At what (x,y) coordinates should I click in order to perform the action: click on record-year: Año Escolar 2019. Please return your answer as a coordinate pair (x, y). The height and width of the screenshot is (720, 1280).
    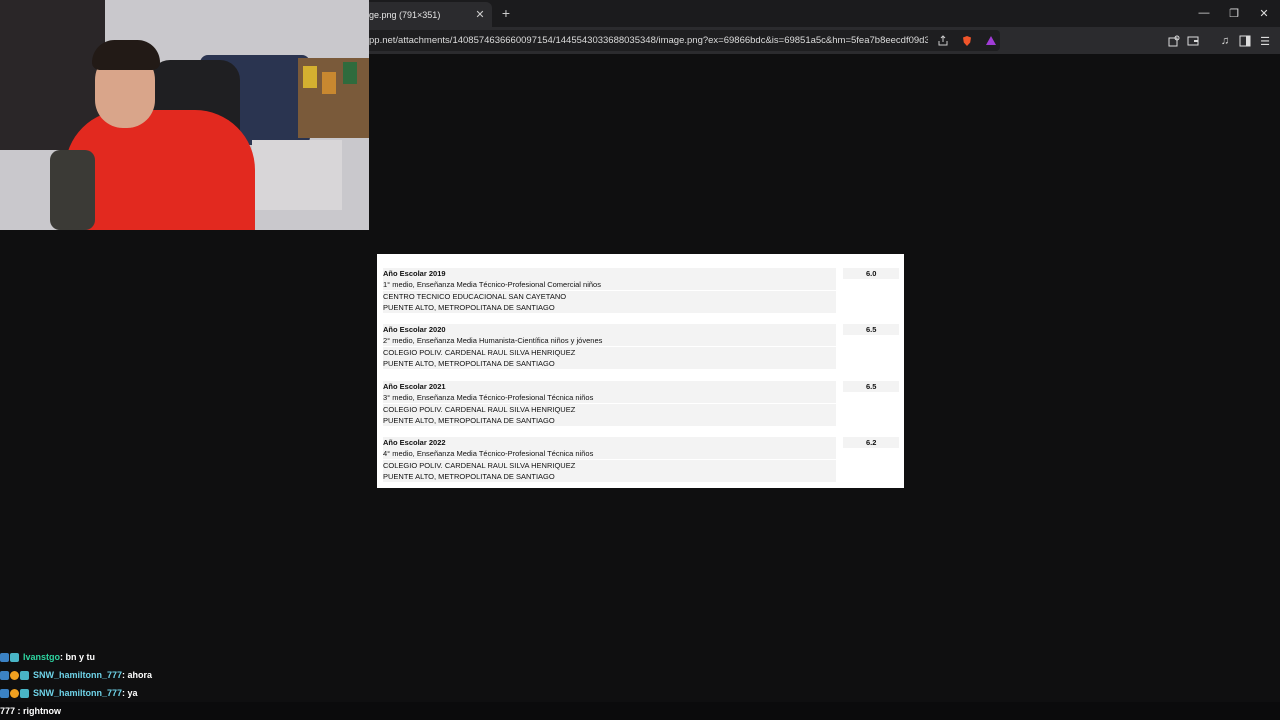
    Looking at the image, I should click on (638, 273).